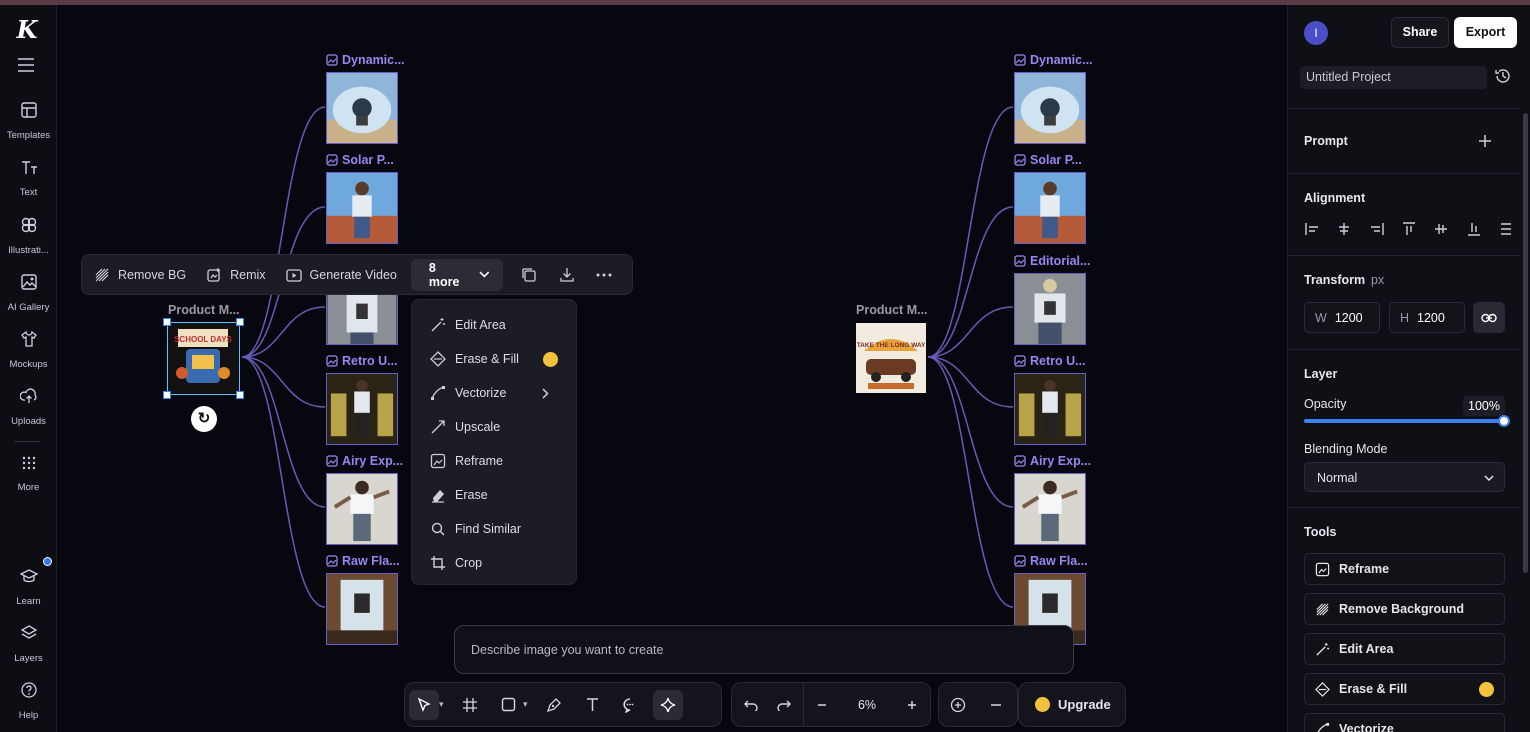 The image size is (1530, 732). I want to click on blending-mode-select: Normal, so click(1404, 477).